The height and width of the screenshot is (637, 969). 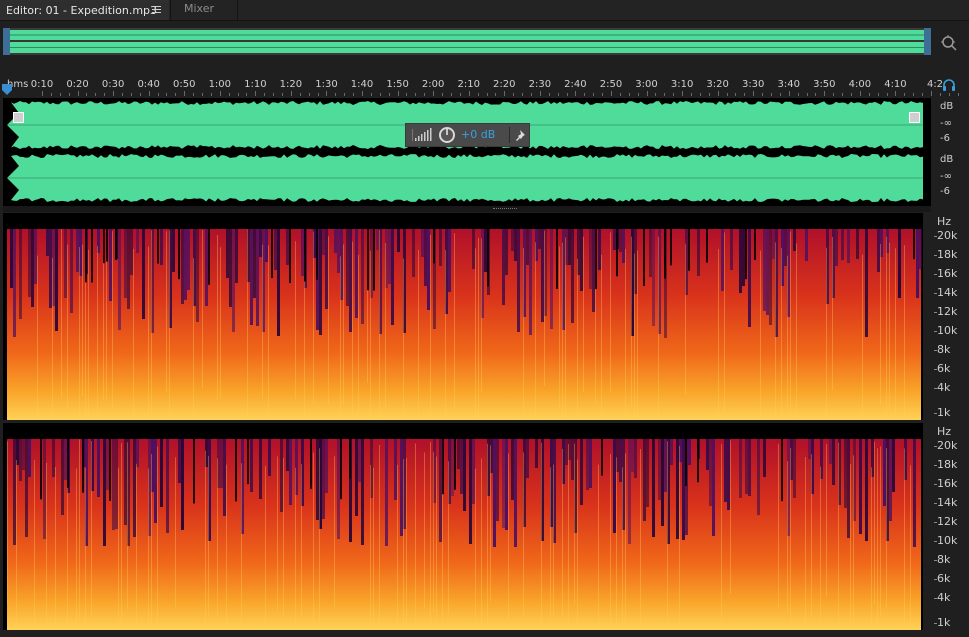 I want to click on hz-label: 18k, so click(x=947, y=254).